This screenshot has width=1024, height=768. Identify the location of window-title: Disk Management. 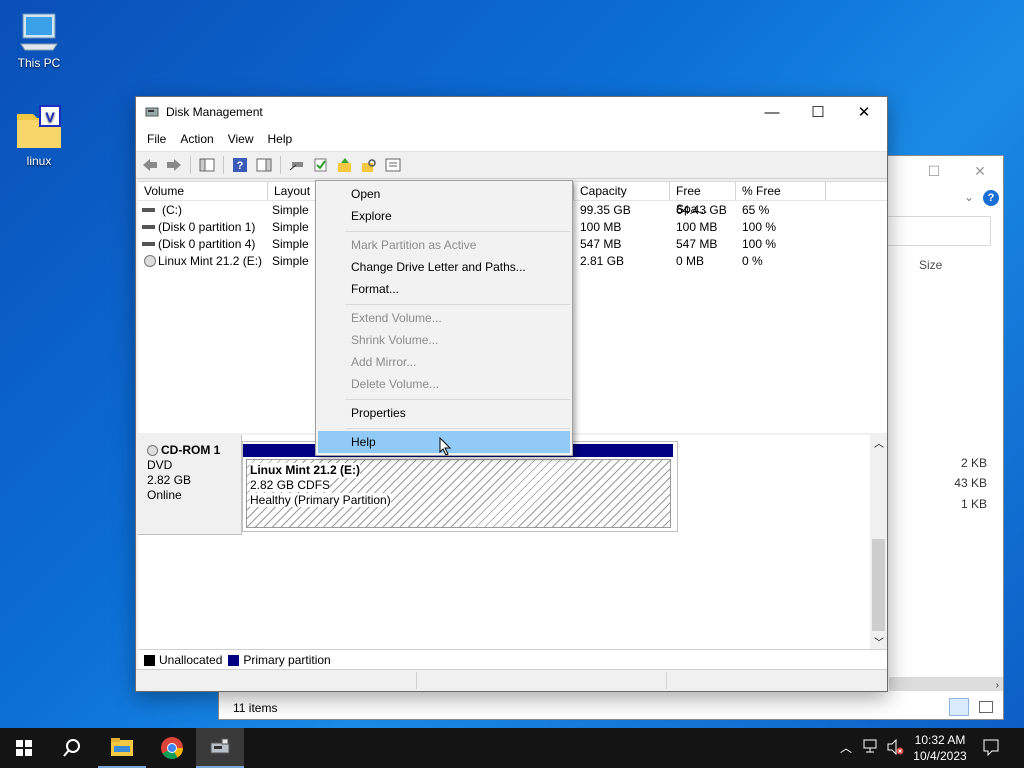
(214, 112).